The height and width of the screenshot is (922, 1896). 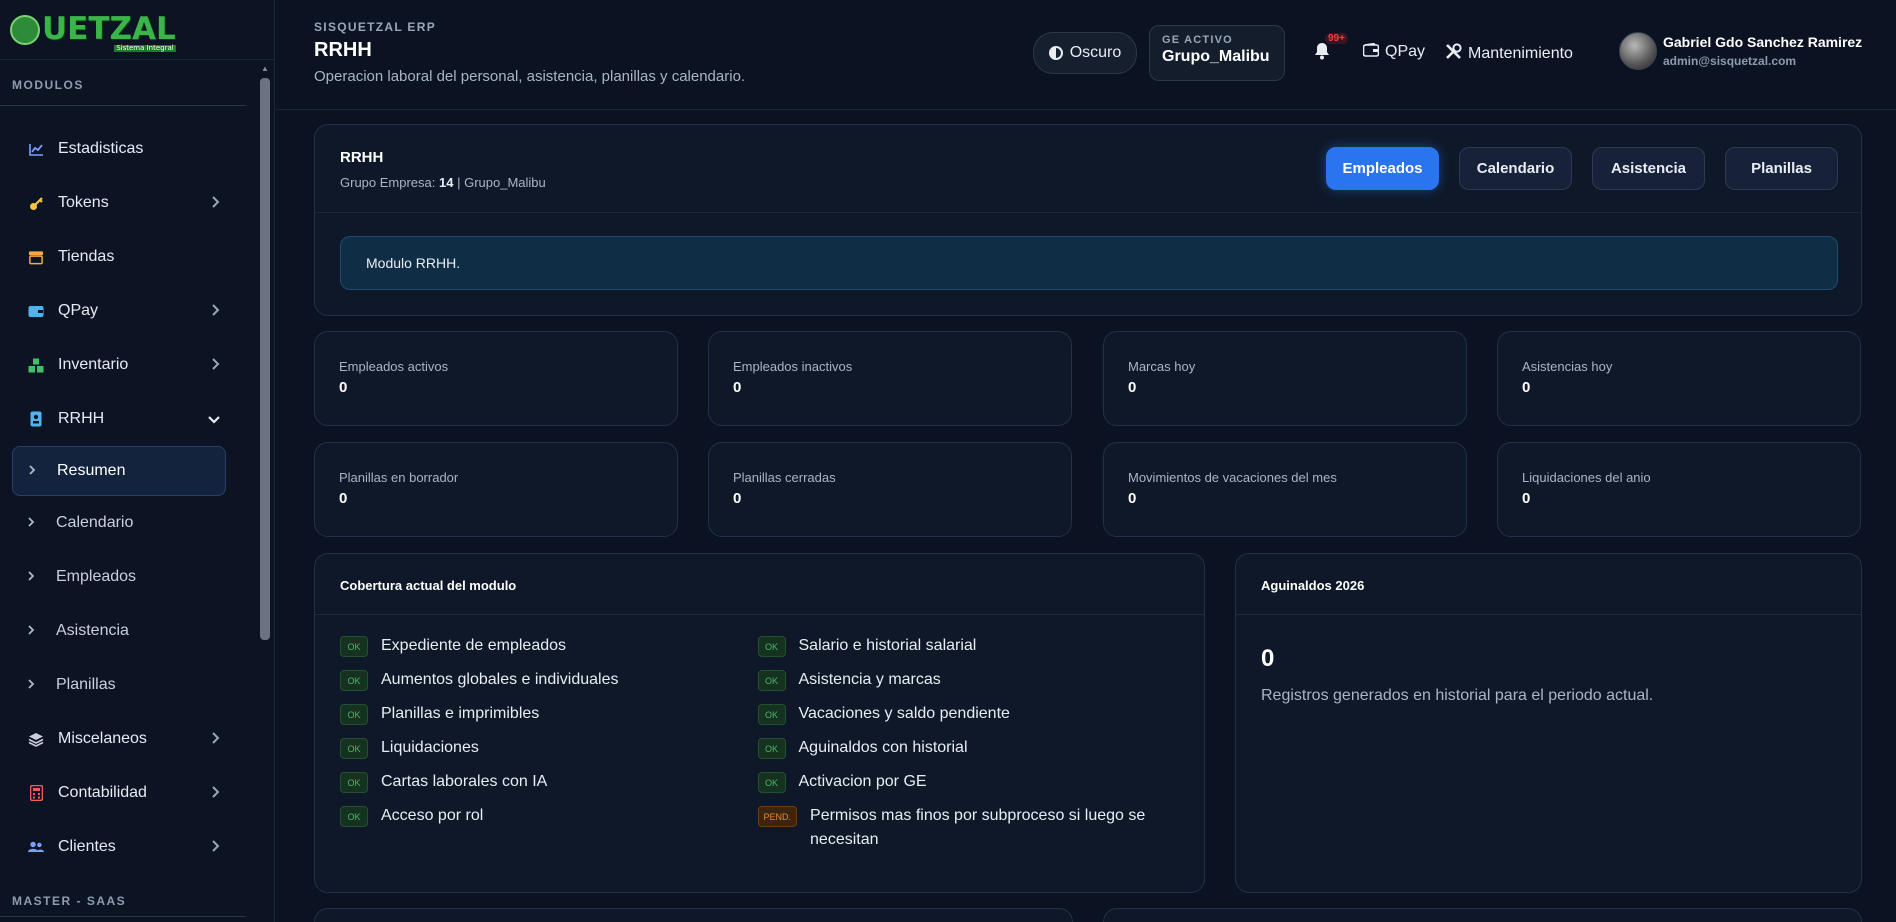 I want to click on sidebar-item-contabilidad: Contabilidad, so click(x=129, y=793).